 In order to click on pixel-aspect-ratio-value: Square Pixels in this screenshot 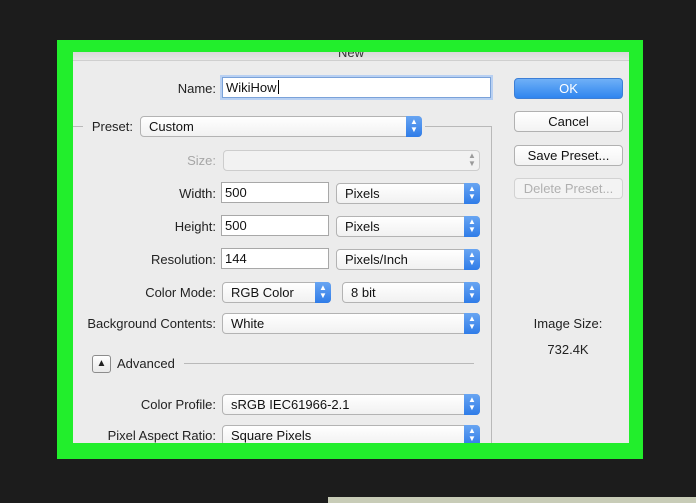, I will do `click(271, 435)`.